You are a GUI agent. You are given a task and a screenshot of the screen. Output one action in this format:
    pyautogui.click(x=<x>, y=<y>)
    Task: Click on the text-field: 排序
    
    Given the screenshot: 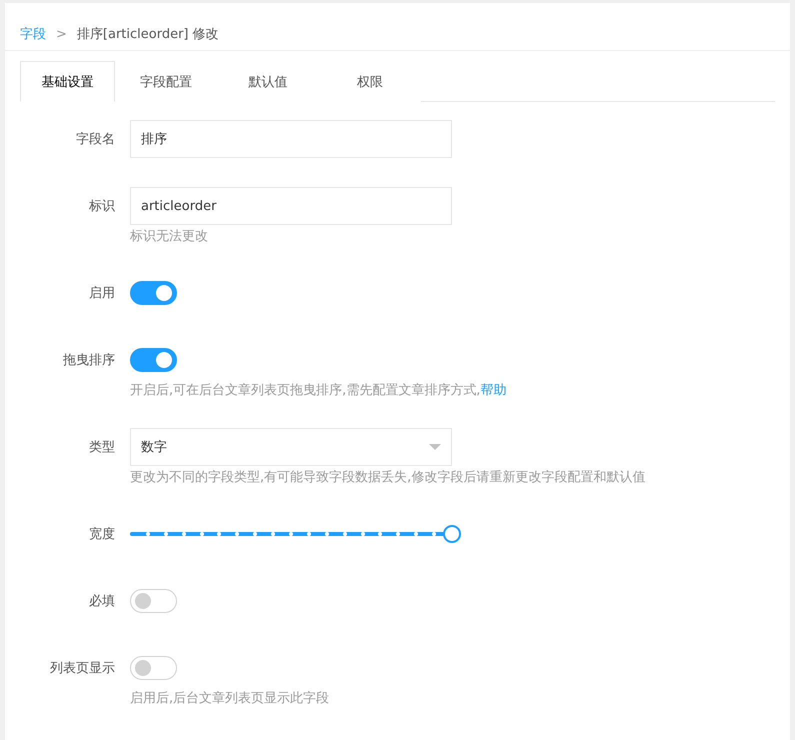 What is the action you would take?
    pyautogui.click(x=291, y=139)
    